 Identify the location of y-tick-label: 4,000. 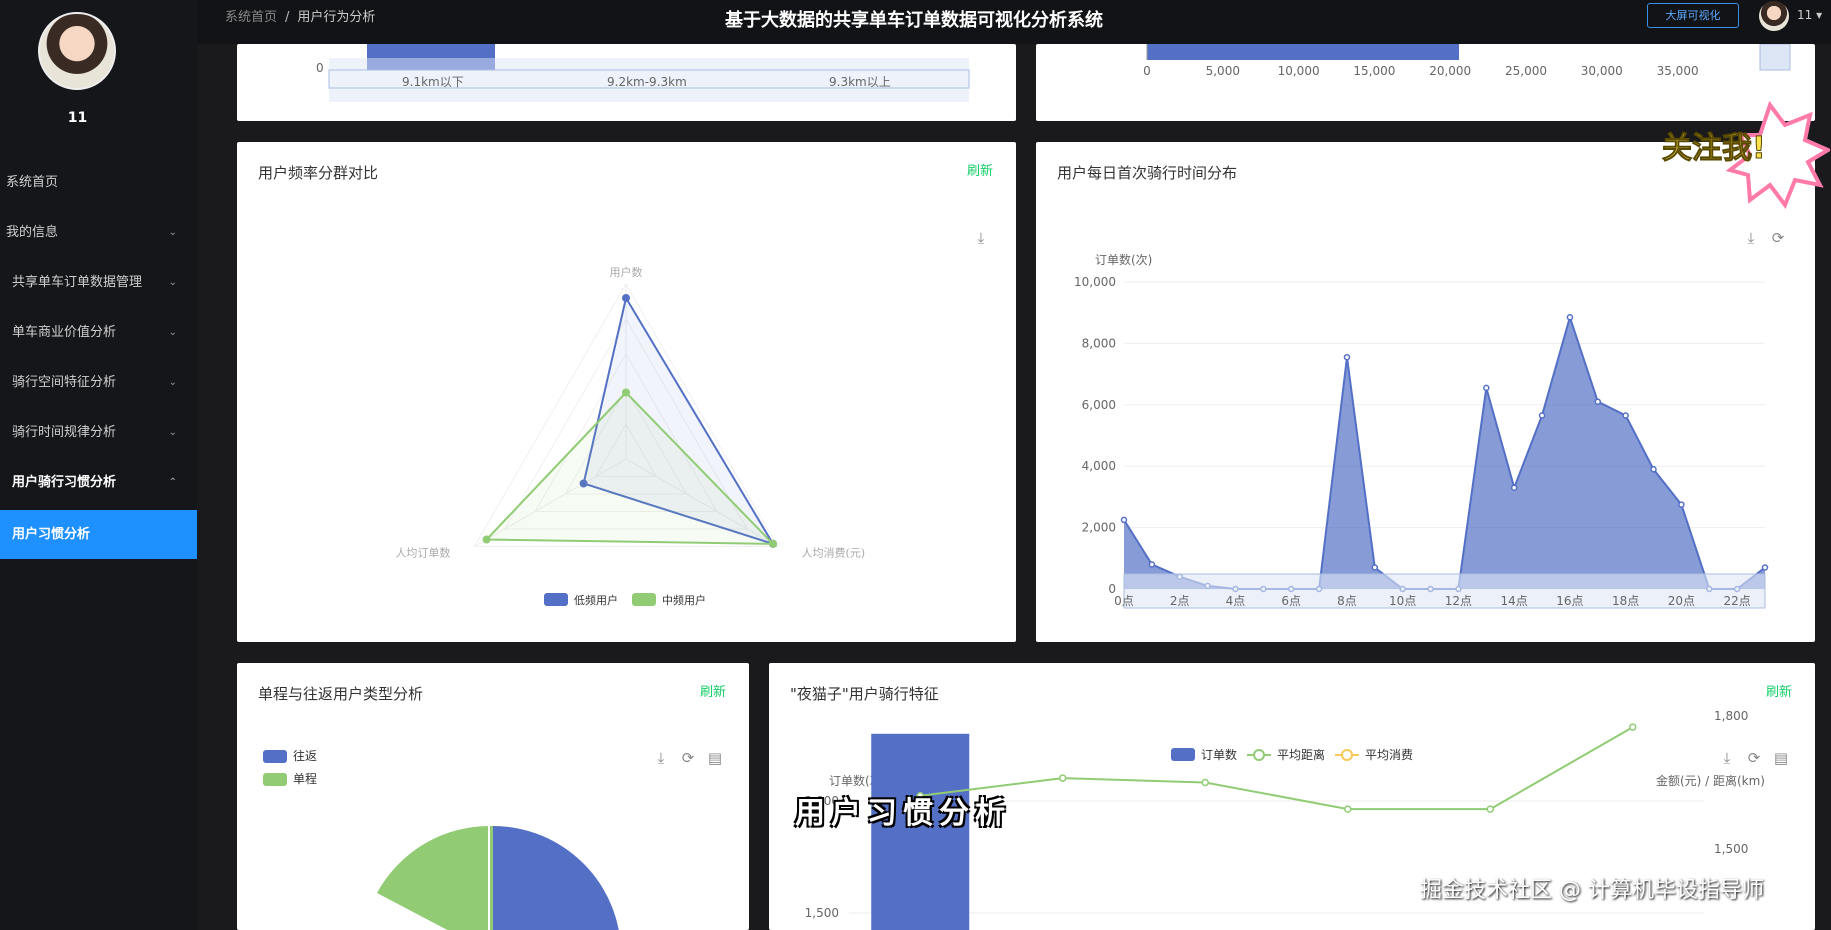
(1099, 466).